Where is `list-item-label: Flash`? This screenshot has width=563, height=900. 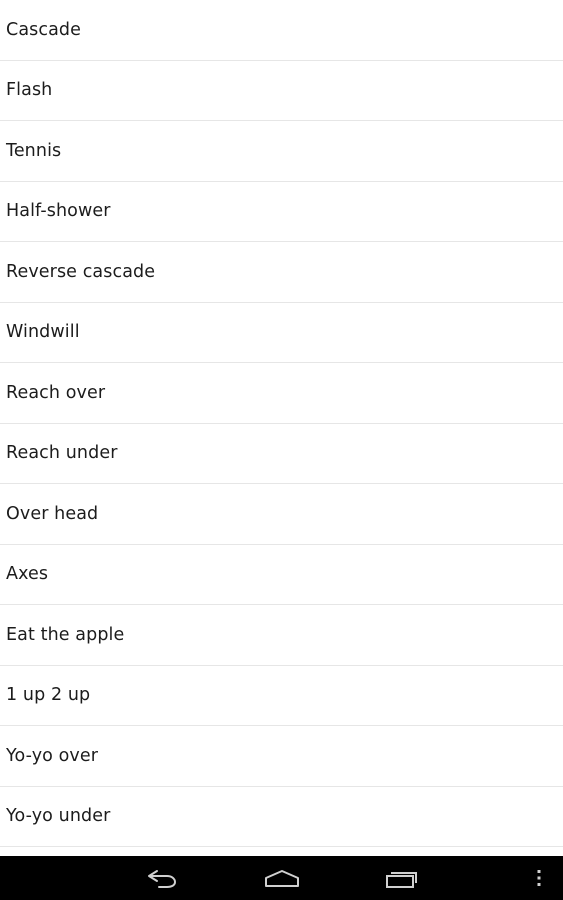 list-item-label: Flash is located at coordinates (29, 90).